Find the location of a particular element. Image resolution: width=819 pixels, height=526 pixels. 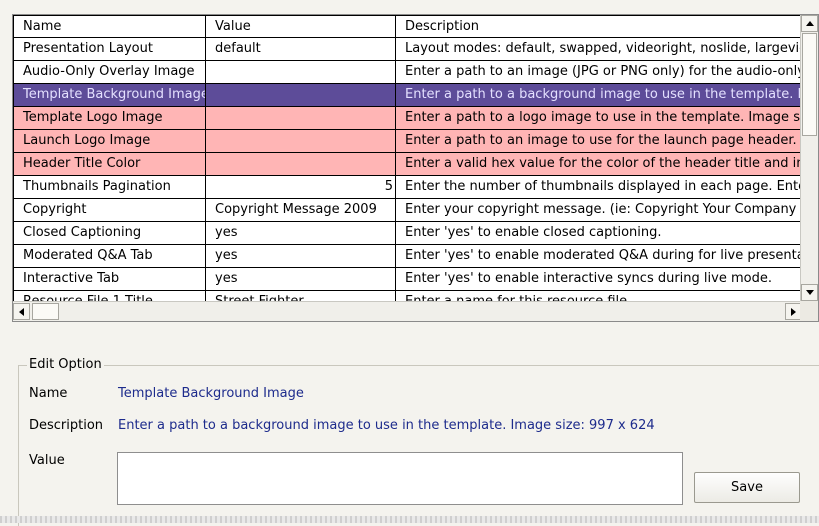

name-label: Name is located at coordinates (48, 393).